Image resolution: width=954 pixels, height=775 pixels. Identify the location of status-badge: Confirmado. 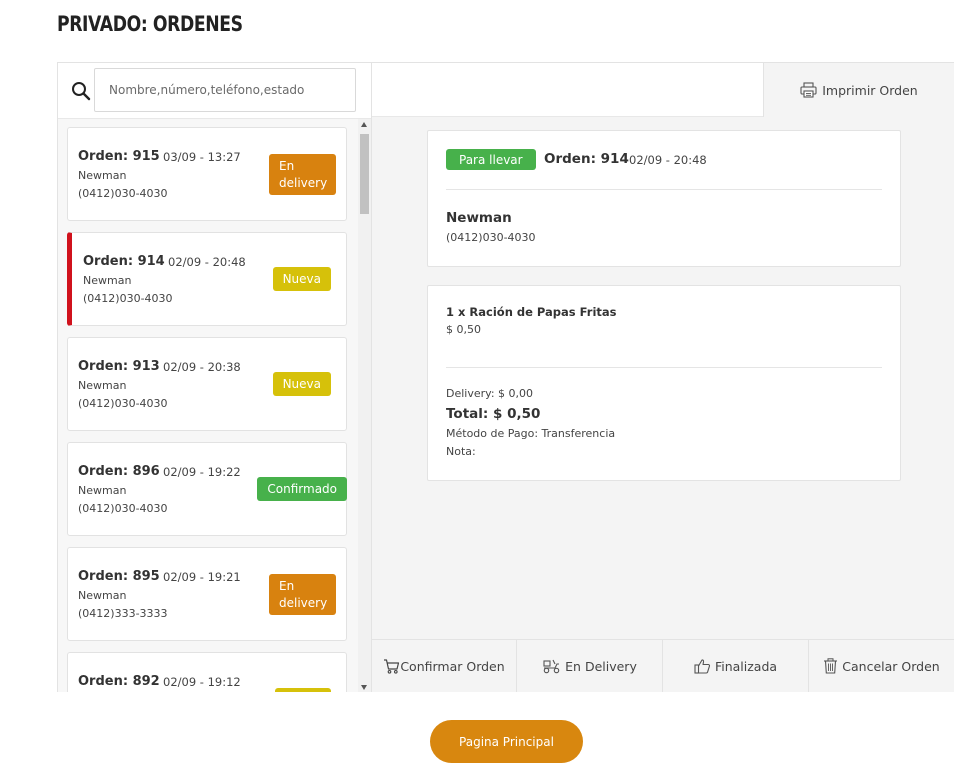
(302, 489).